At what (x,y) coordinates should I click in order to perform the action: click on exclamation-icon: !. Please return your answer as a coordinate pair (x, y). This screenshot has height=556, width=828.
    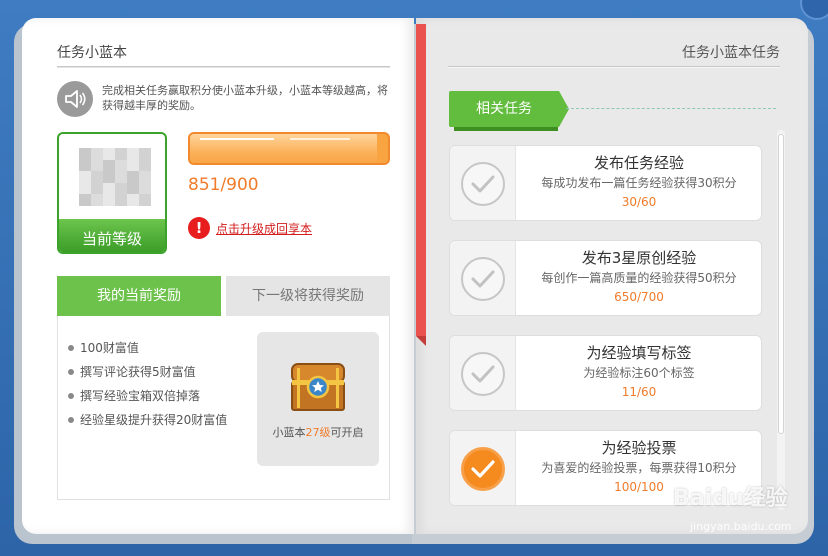
    Looking at the image, I should click on (199, 228).